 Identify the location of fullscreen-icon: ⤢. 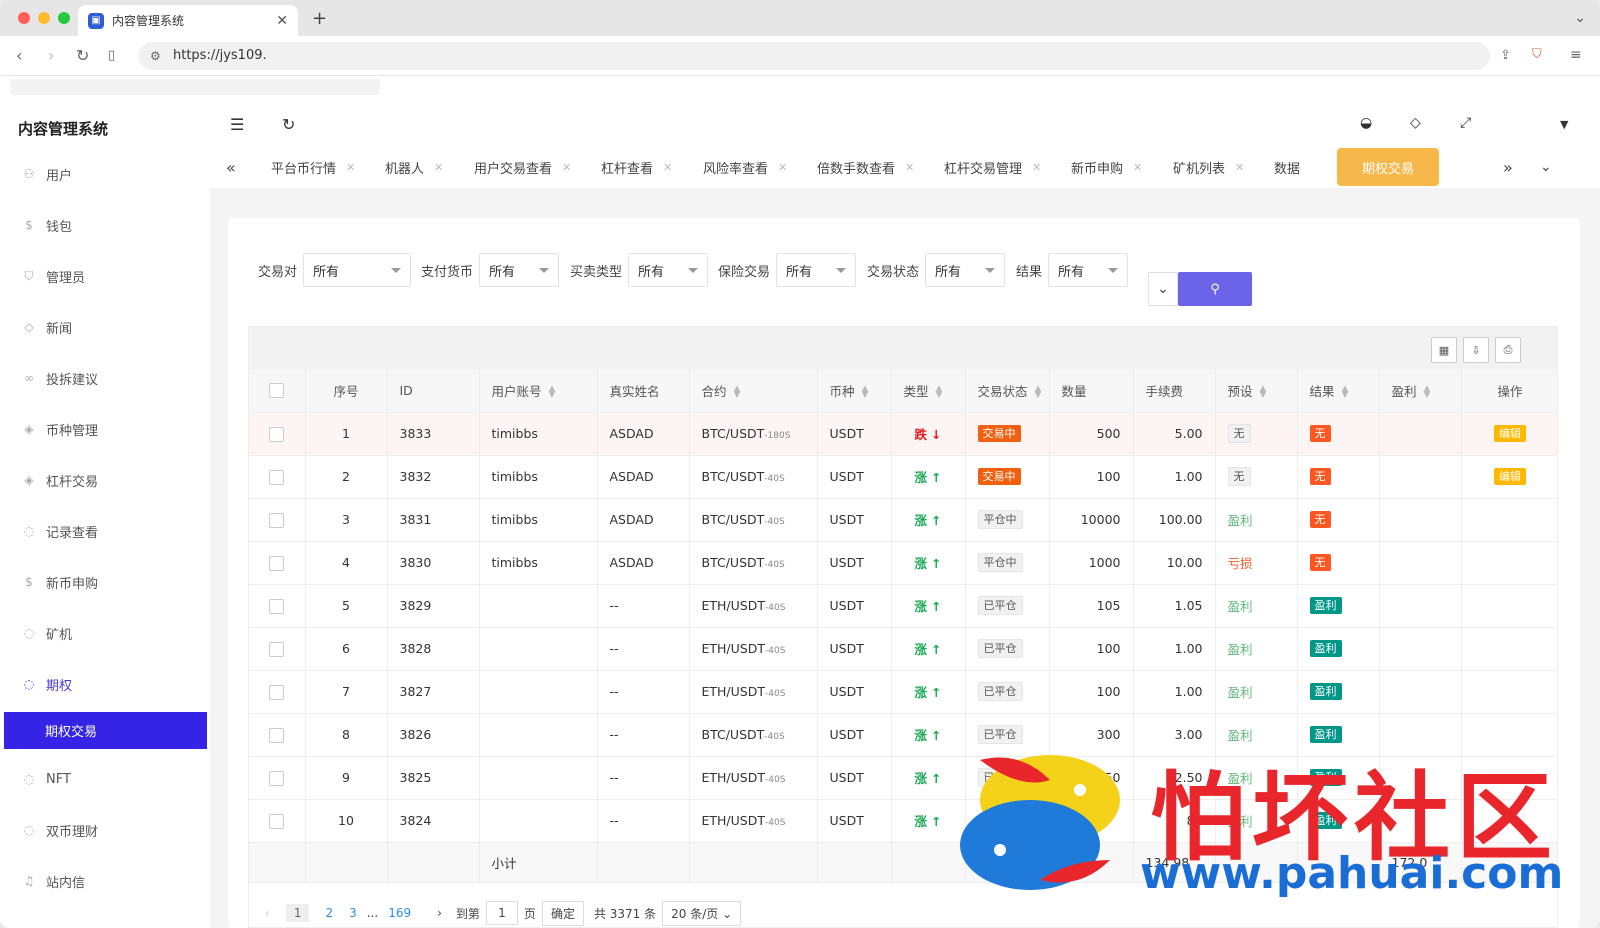
(1465, 123).